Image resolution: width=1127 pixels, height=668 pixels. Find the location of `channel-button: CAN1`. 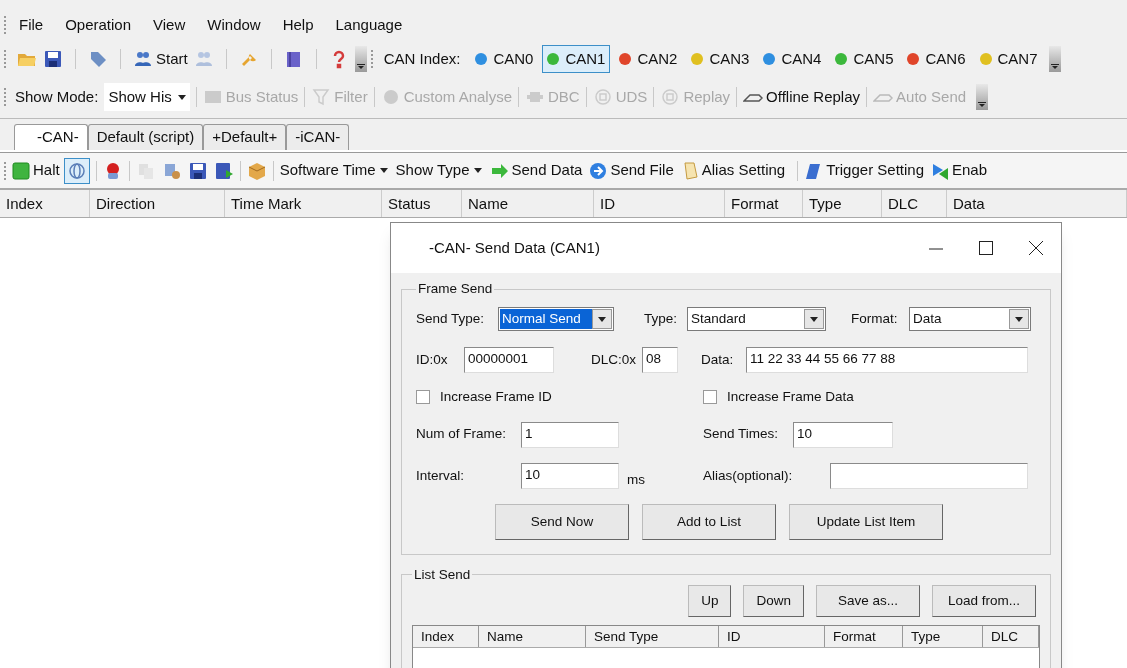

channel-button: CAN1 is located at coordinates (576, 59).